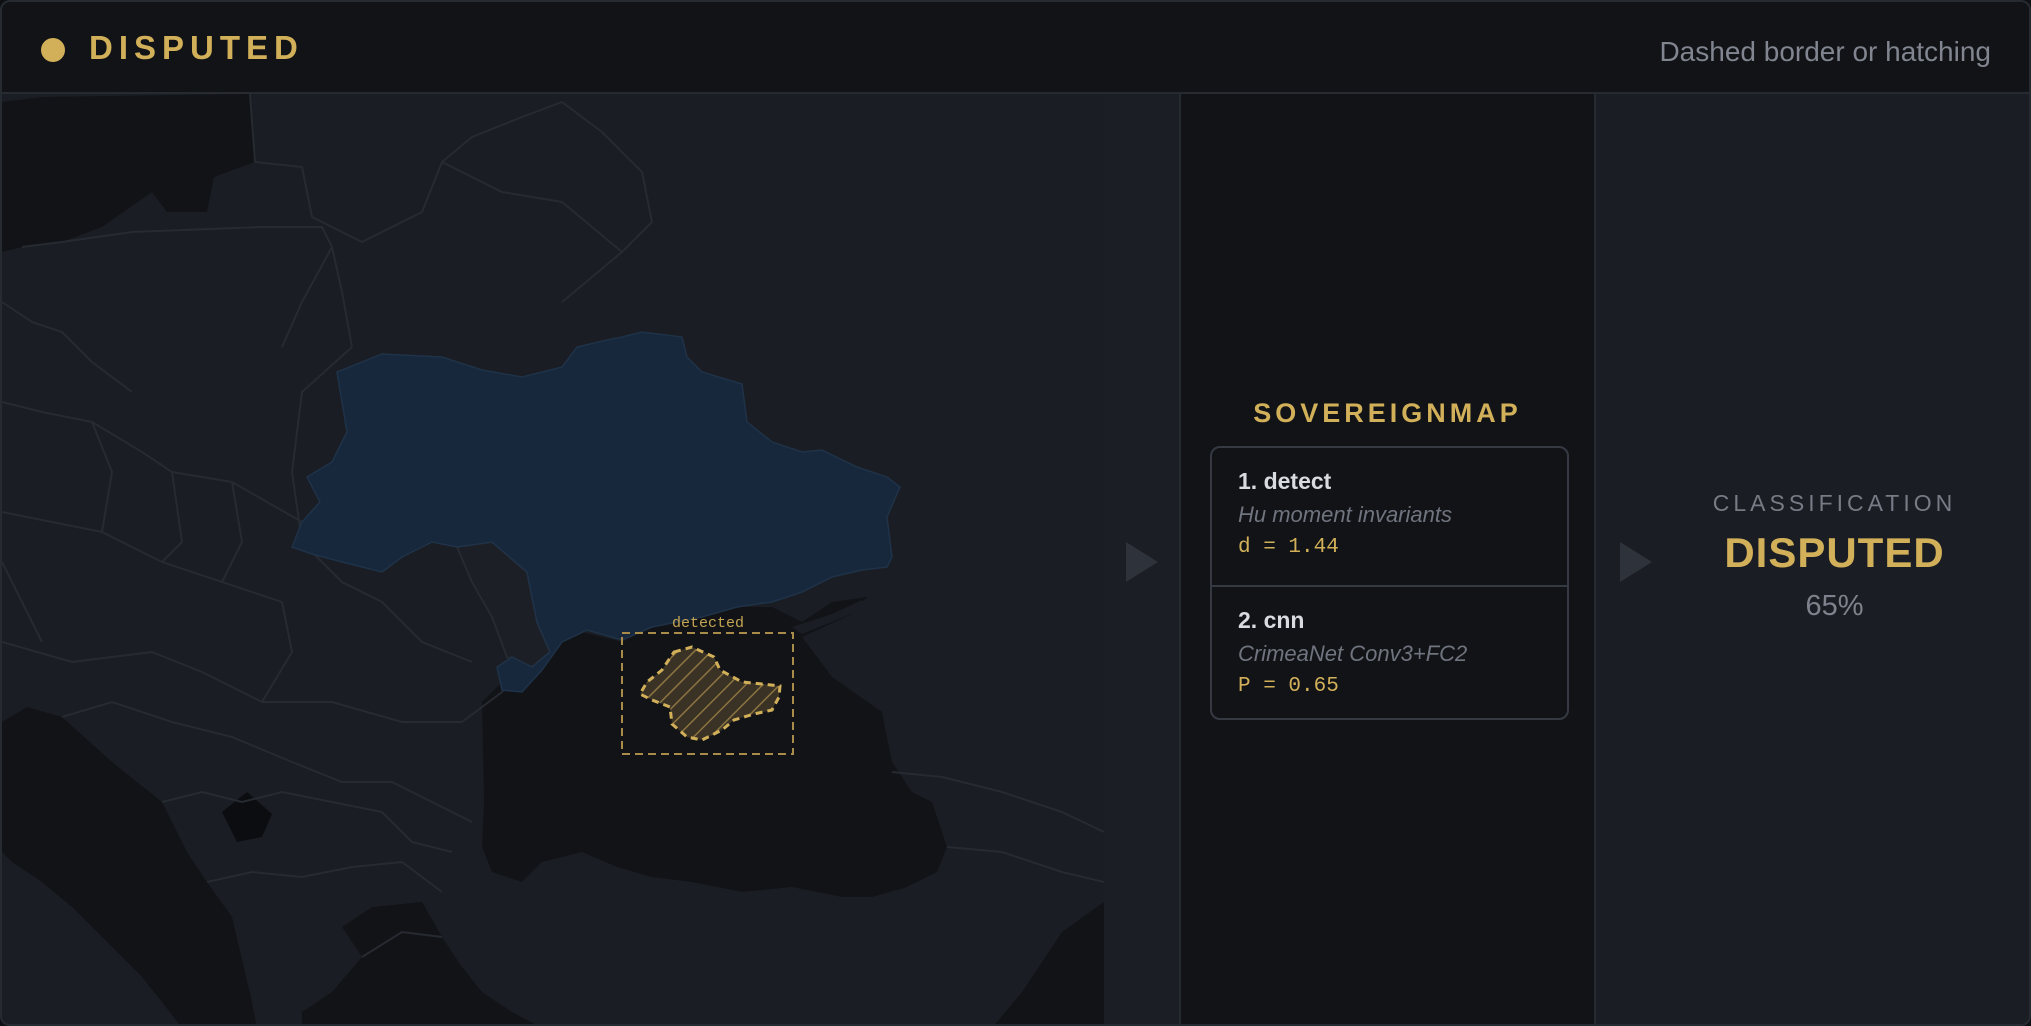  Describe the element at coordinates (1285, 481) in the screenshot. I see `step-name: 1. detect` at that location.